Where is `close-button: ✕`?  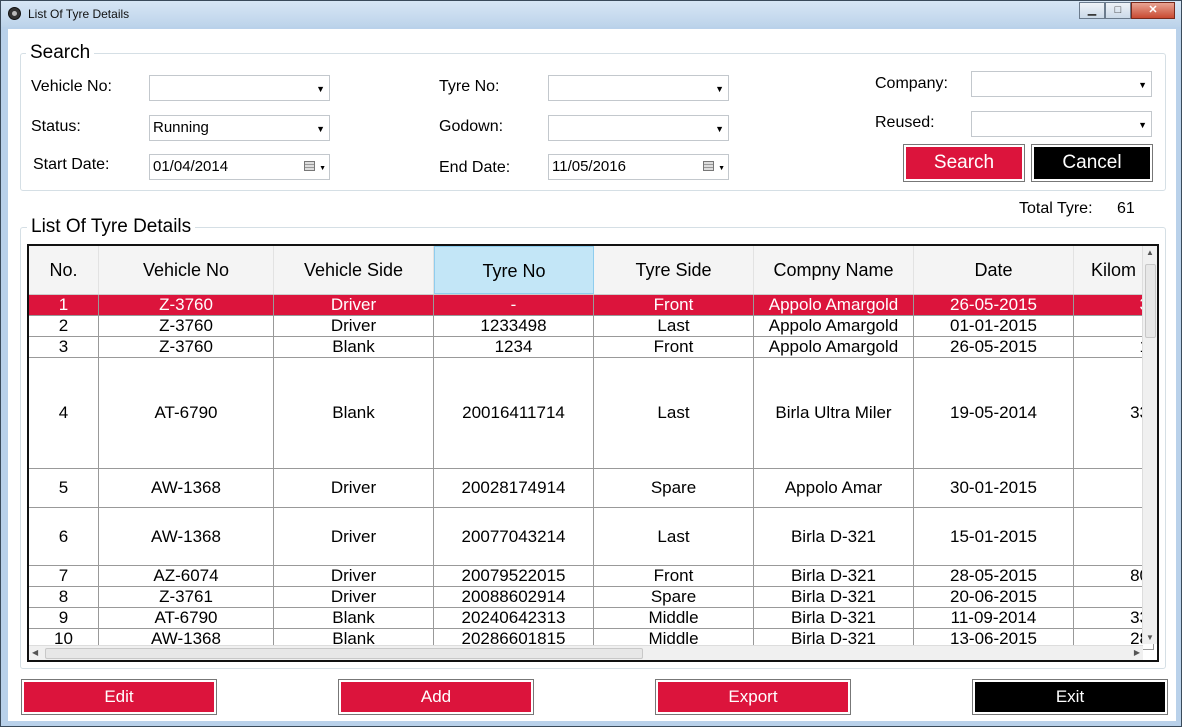
close-button: ✕ is located at coordinates (1153, 10).